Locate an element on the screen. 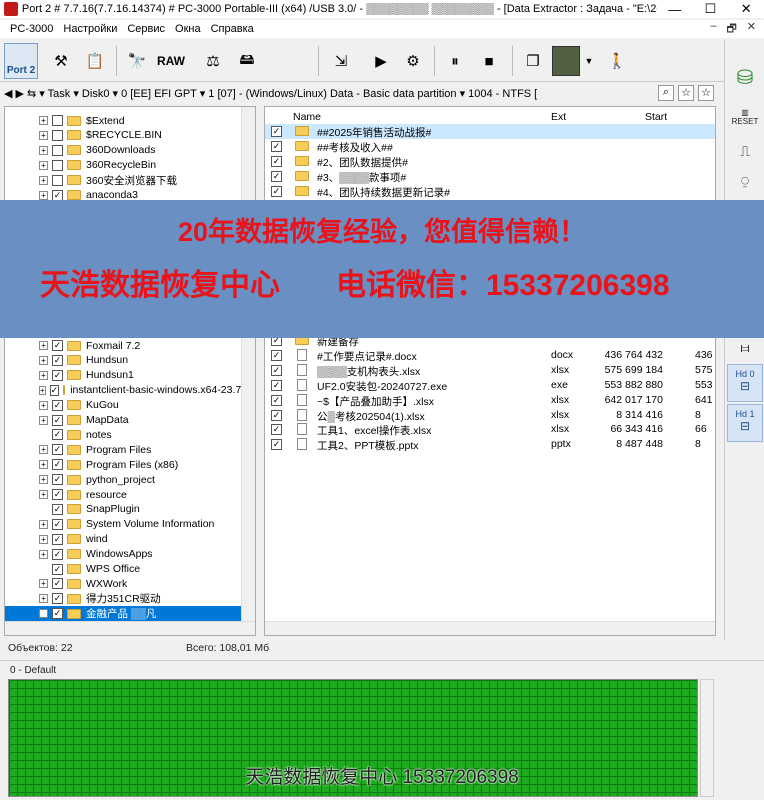 This screenshot has width=764, height=800. search-icon: ⌕ is located at coordinates (666, 93).